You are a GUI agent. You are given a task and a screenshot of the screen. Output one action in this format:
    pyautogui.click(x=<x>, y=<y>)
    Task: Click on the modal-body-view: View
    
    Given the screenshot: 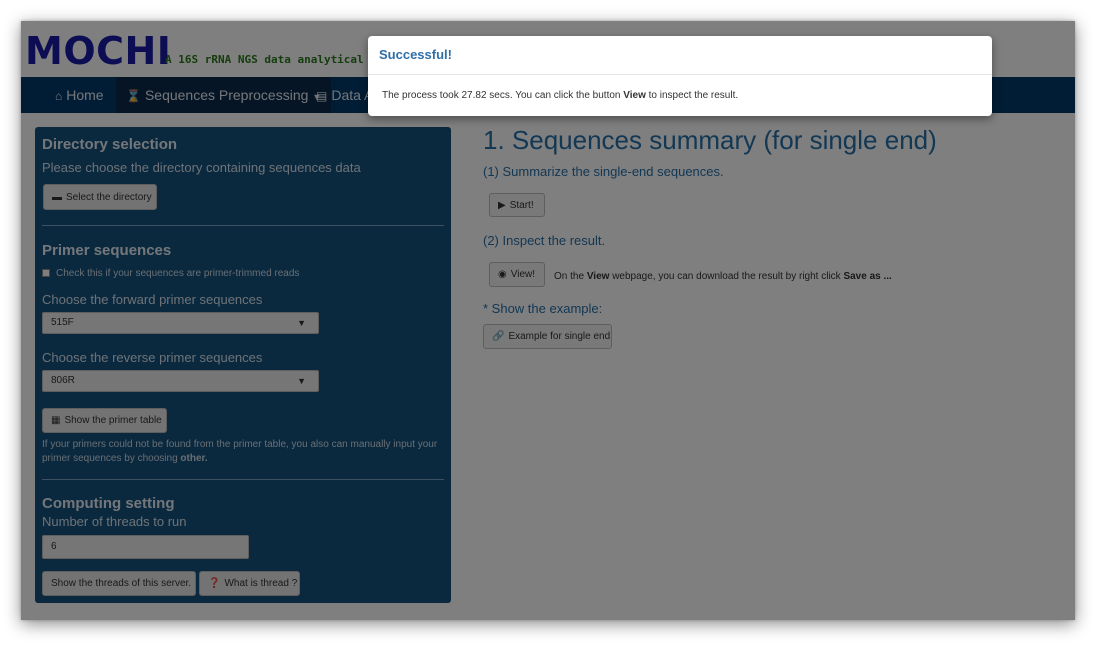 What is the action you would take?
    pyautogui.click(x=634, y=95)
    